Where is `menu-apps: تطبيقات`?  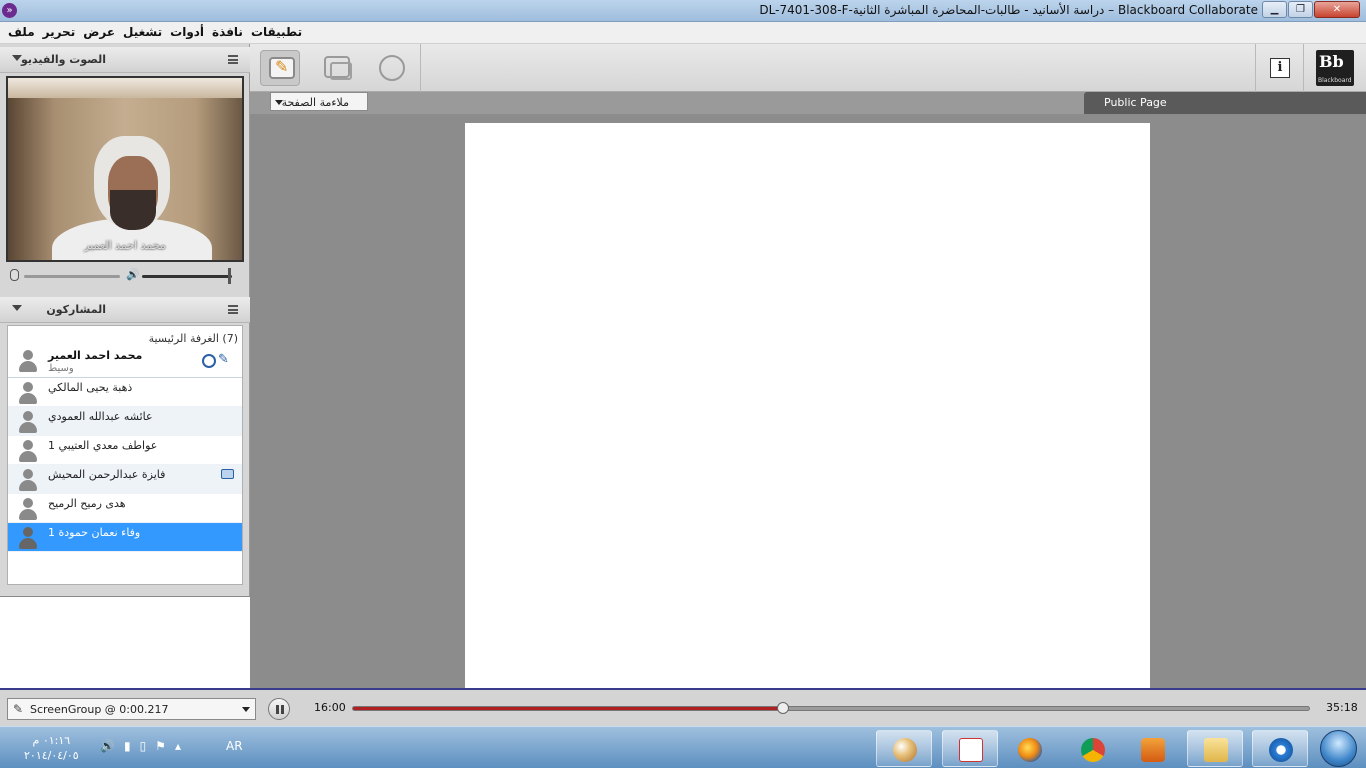
menu-apps: تطبيقات is located at coordinates (276, 32).